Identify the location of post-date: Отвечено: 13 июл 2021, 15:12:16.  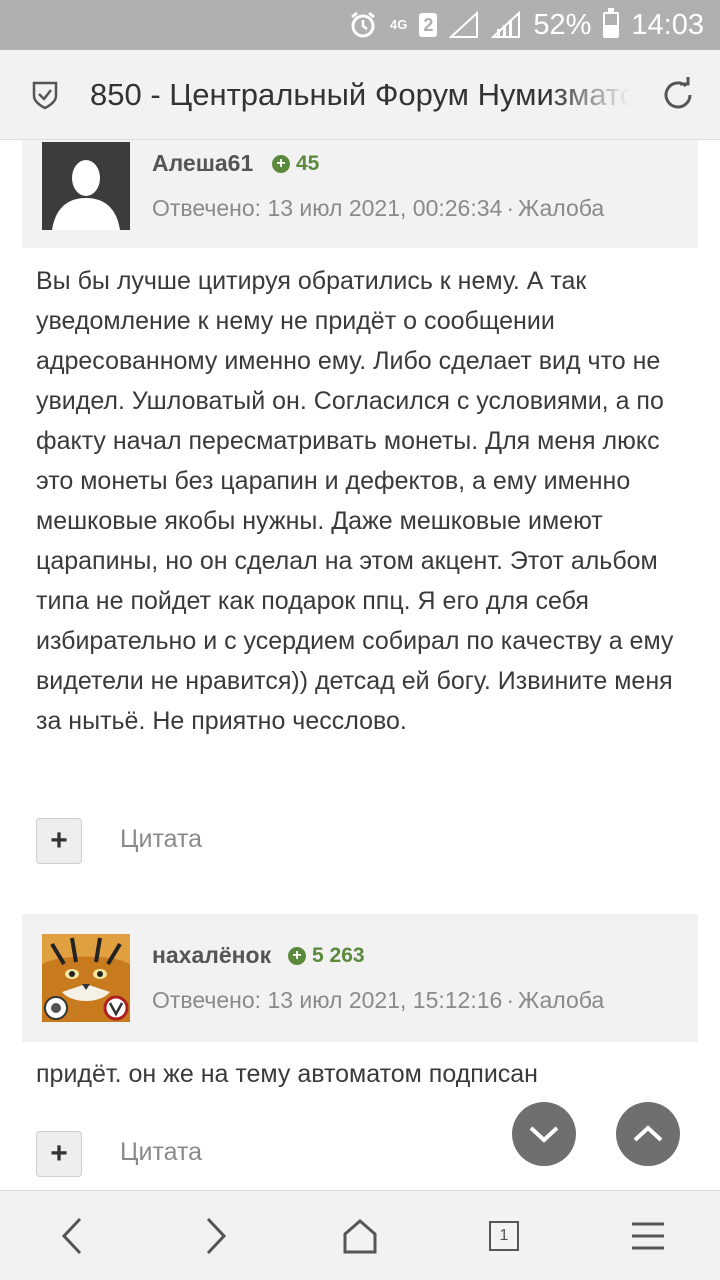
(327, 1000).